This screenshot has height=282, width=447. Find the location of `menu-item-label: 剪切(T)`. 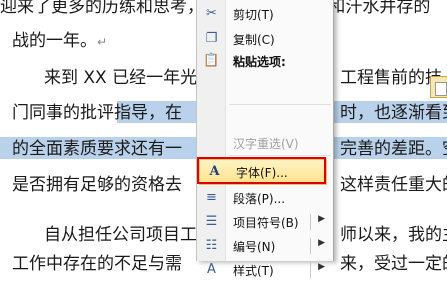

menu-item-label: 剪切(T) is located at coordinates (253, 15).